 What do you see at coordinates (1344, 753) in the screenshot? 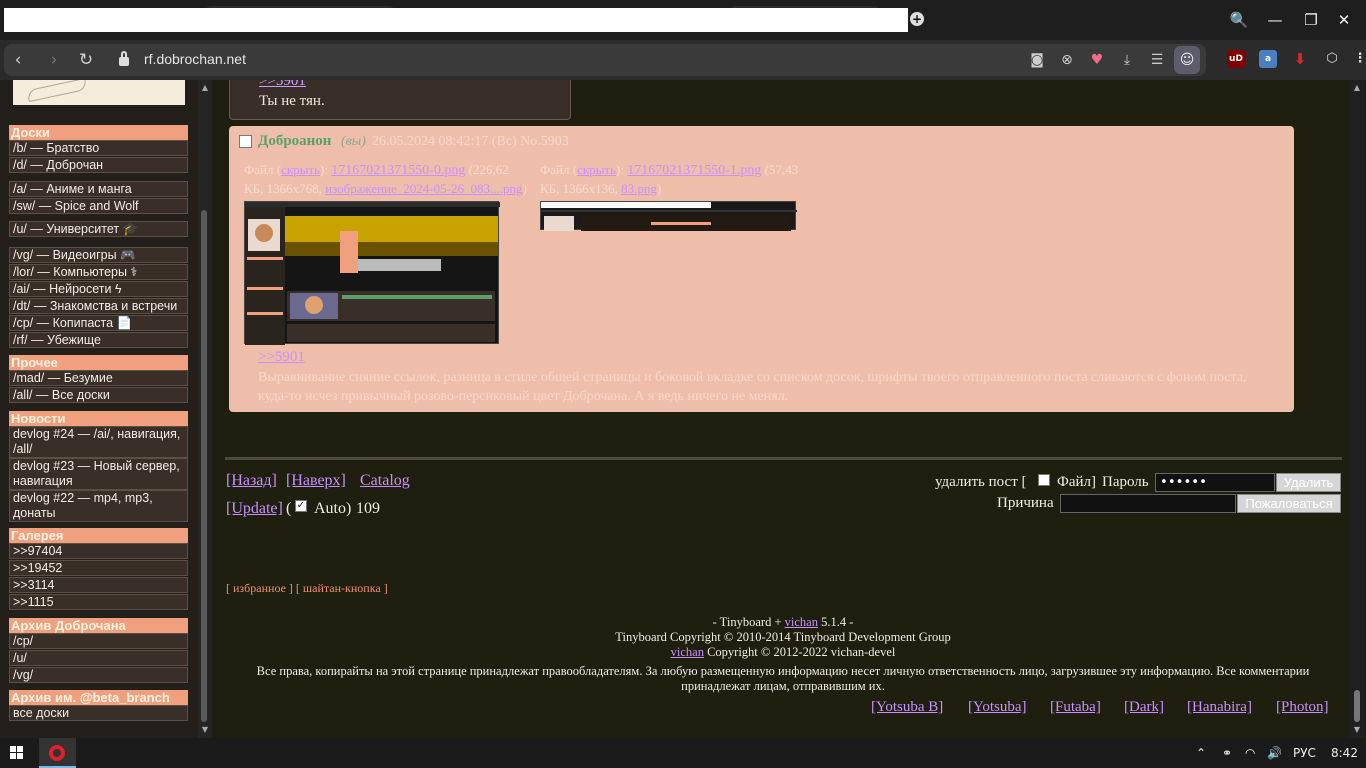
I see `clock: 8:42` at bounding box center [1344, 753].